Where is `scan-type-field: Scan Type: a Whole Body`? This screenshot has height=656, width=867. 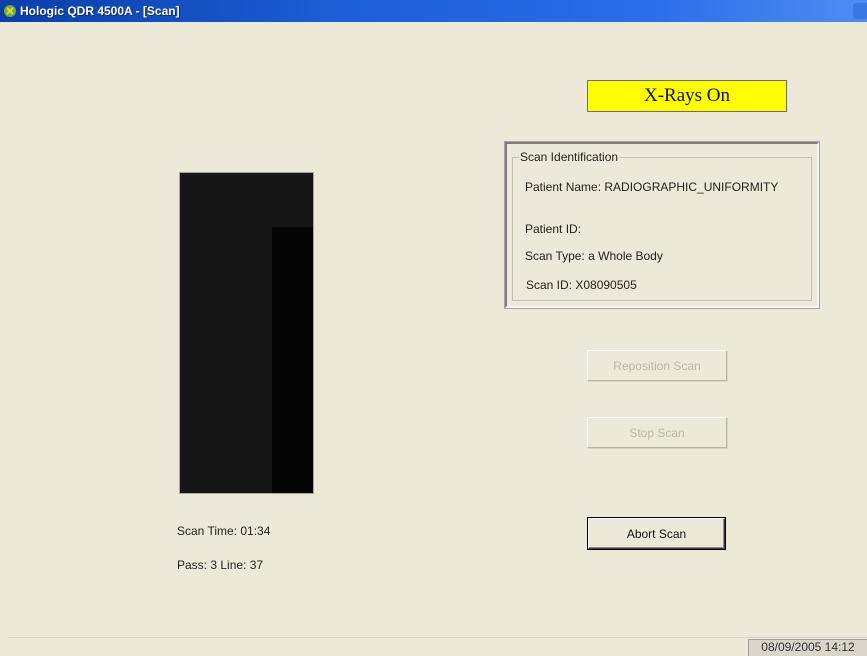 scan-type-field: Scan Type: a Whole Body is located at coordinates (594, 256).